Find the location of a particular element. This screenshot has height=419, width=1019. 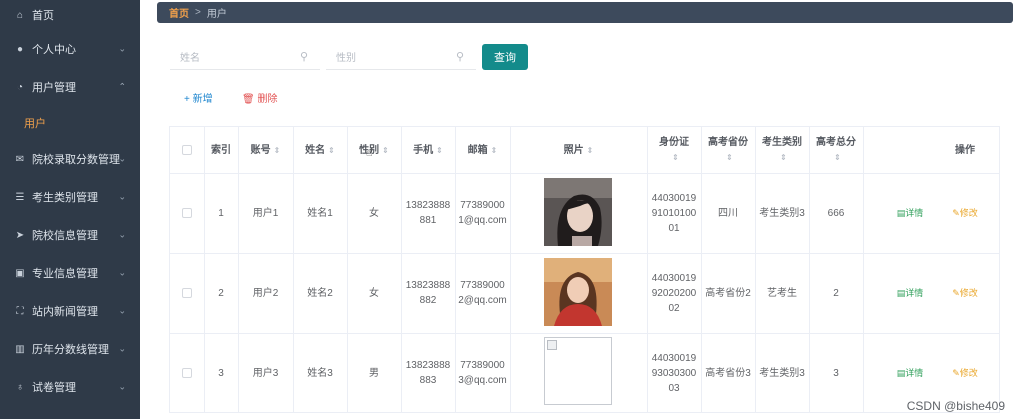

gender-search-placeholder: 性别 is located at coordinates (346, 58).